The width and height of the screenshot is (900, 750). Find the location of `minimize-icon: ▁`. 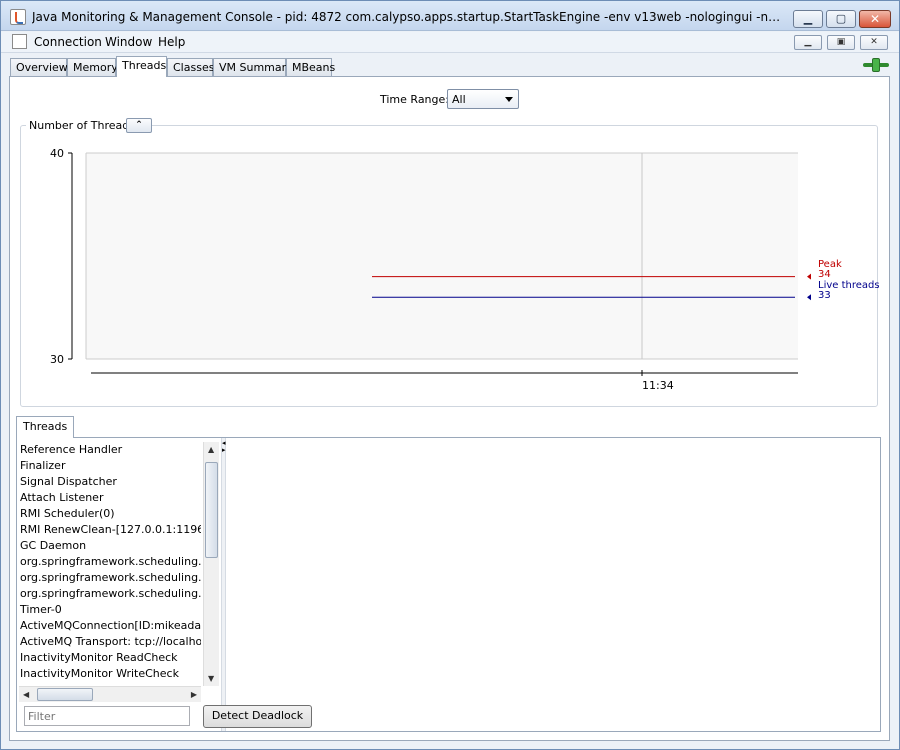

minimize-icon: ▁ is located at coordinates (808, 18).